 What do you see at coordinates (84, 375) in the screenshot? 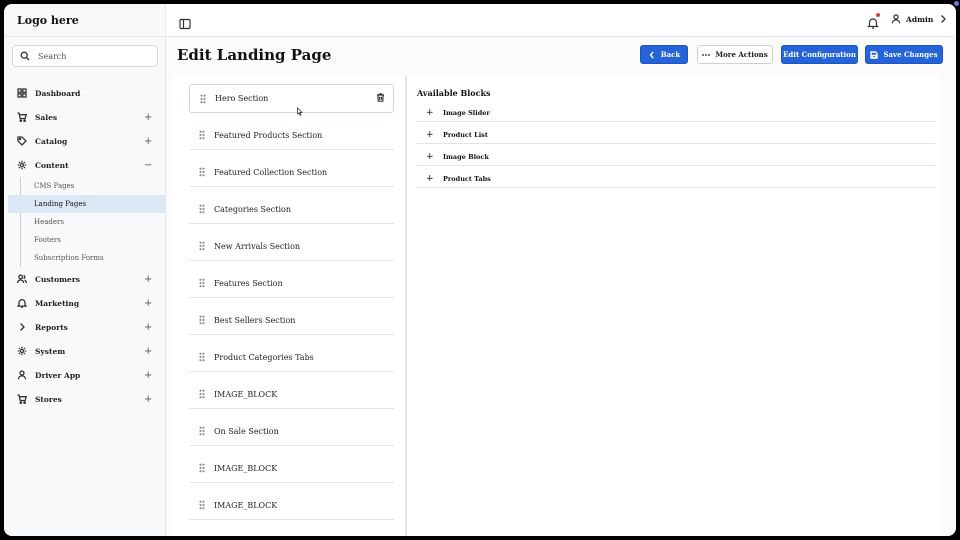
I see `sidebar-item-driver-app: Driver App +` at bounding box center [84, 375].